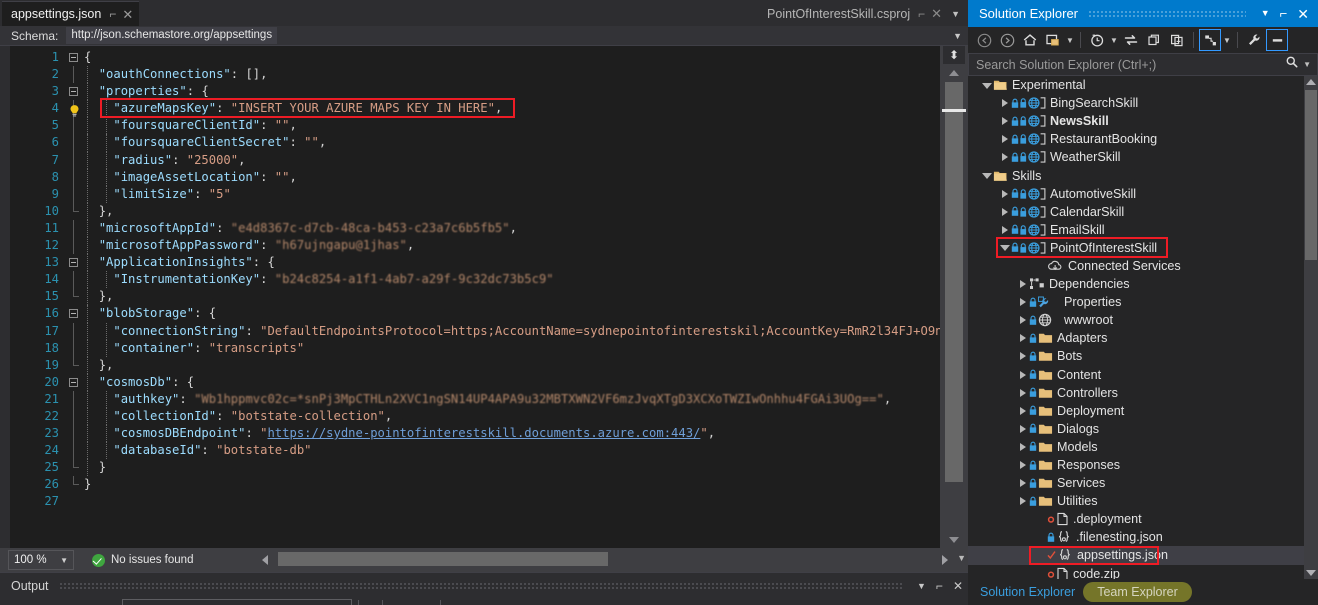 The width and height of the screenshot is (1318, 605). I want to click on tree-item-controllers: Controllers, so click(1136, 393).